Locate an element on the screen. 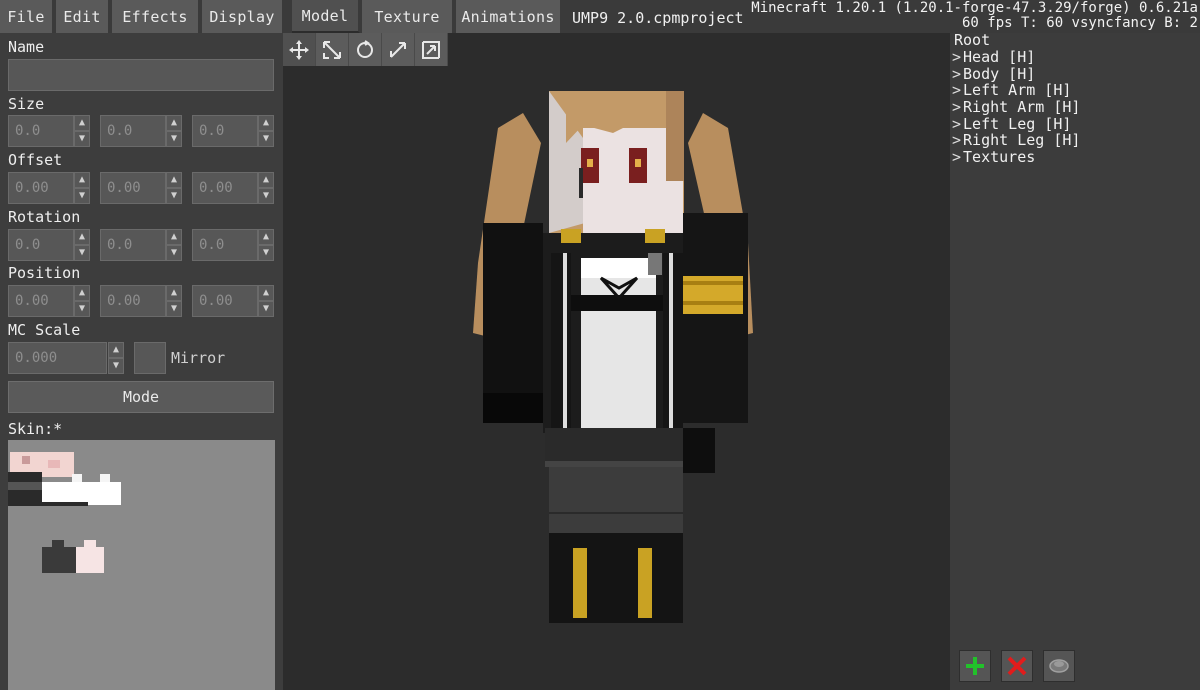 The image size is (1200, 690). offset-x-stepper: ▲ ▼ is located at coordinates (82, 188).